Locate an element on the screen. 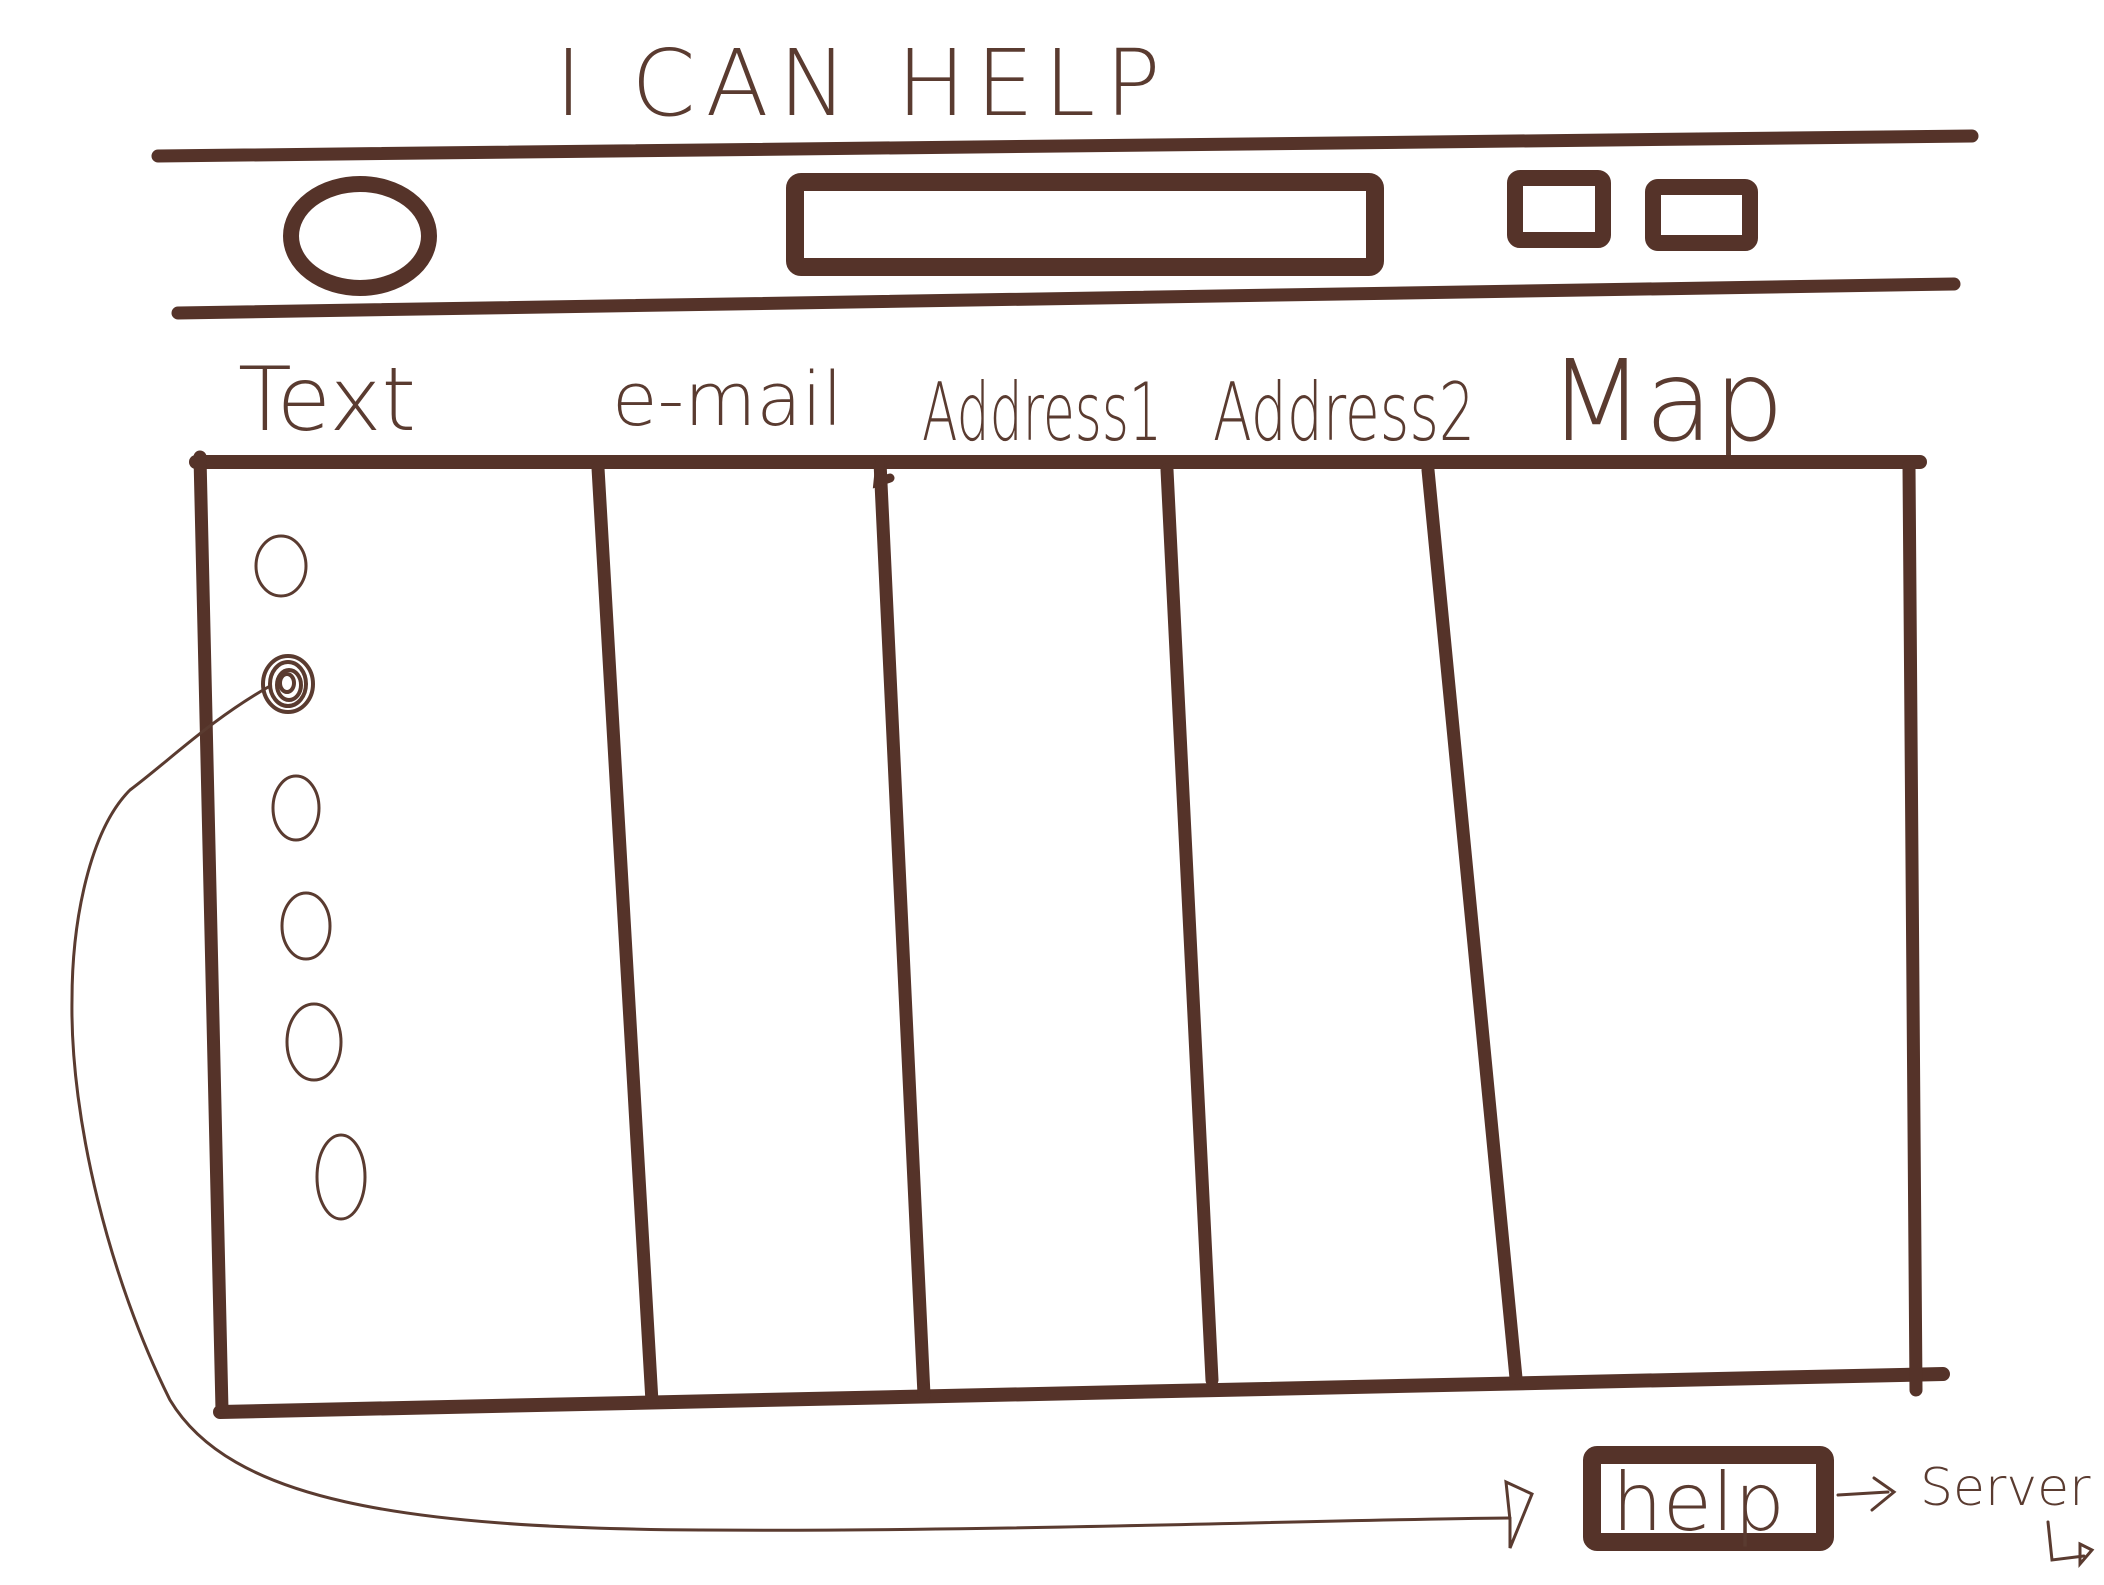  column-header-address2: Address2 is located at coordinates (1344, 412).